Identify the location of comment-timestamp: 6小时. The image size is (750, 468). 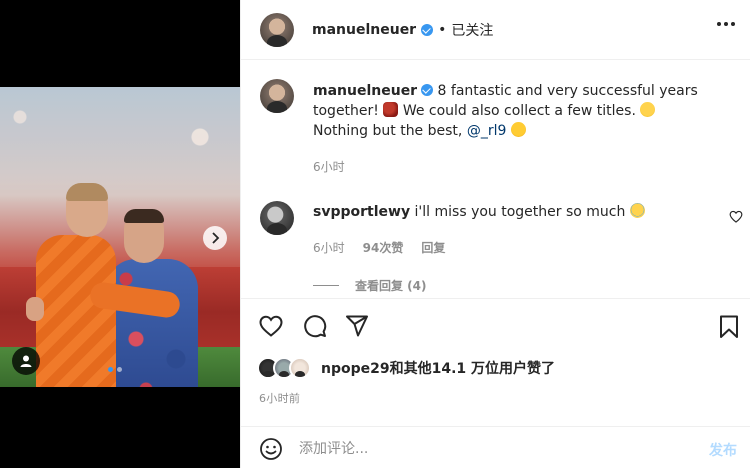
(329, 248).